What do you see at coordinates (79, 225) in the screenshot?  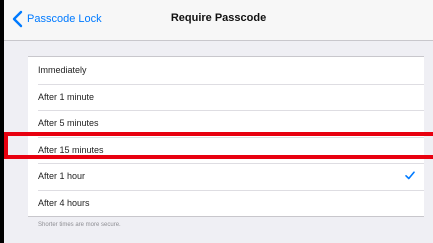 I see `footer-note: Shorter times are more secure.` at bounding box center [79, 225].